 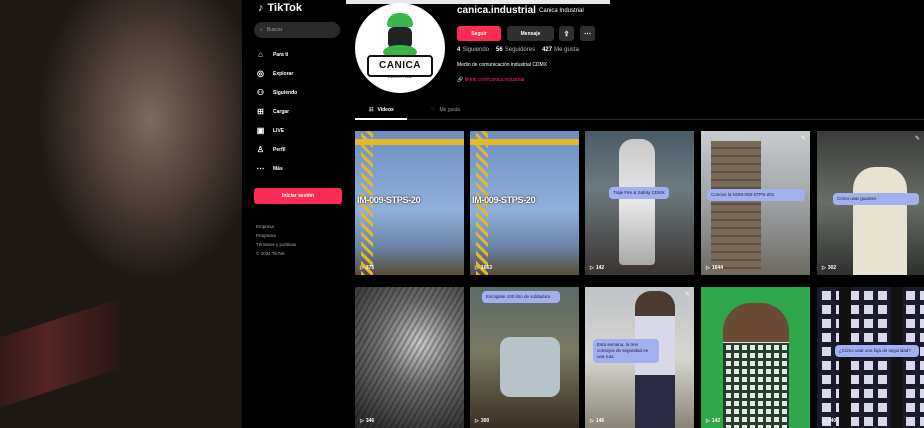 I want to click on video-thumbnail-shirt, so click(x=756, y=385).